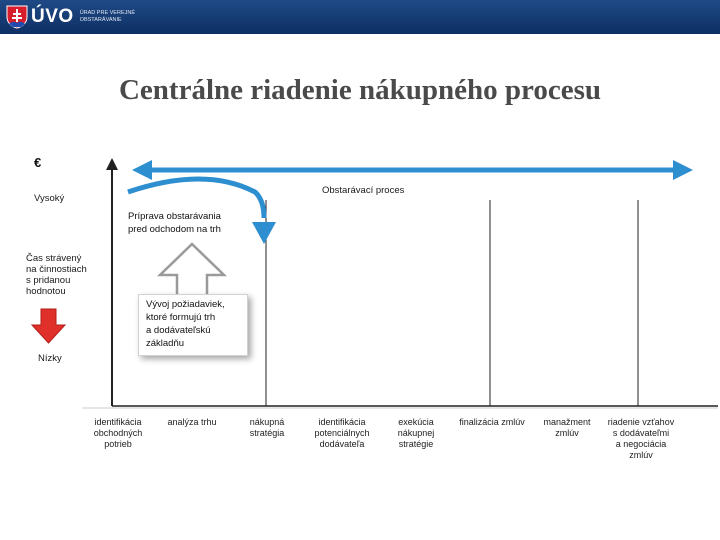  Describe the element at coordinates (112, 164) in the screenshot. I see `y-axis-arrowhead` at that location.